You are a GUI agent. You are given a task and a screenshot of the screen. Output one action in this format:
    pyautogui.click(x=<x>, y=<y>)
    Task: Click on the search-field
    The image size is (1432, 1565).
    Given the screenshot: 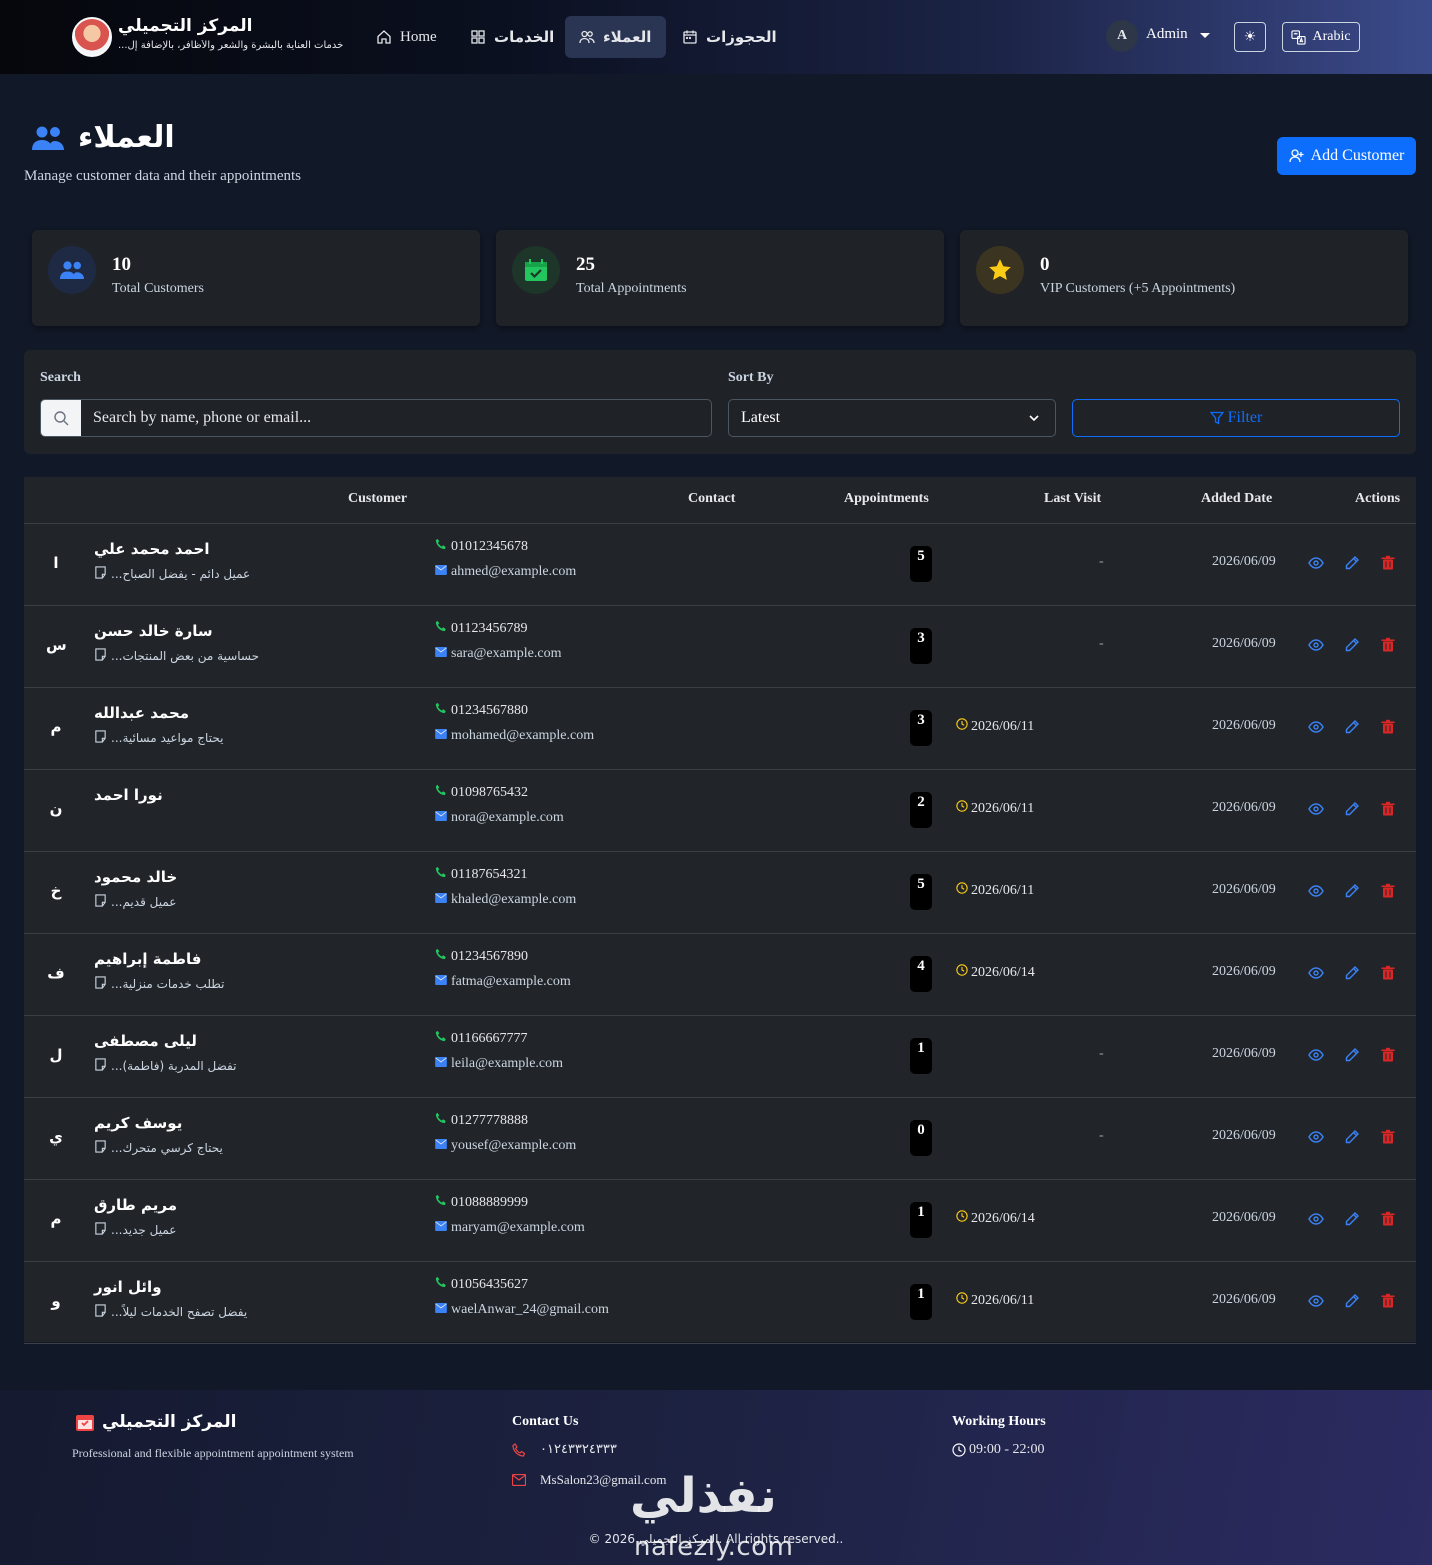 What is the action you would take?
    pyautogui.click(x=376, y=418)
    